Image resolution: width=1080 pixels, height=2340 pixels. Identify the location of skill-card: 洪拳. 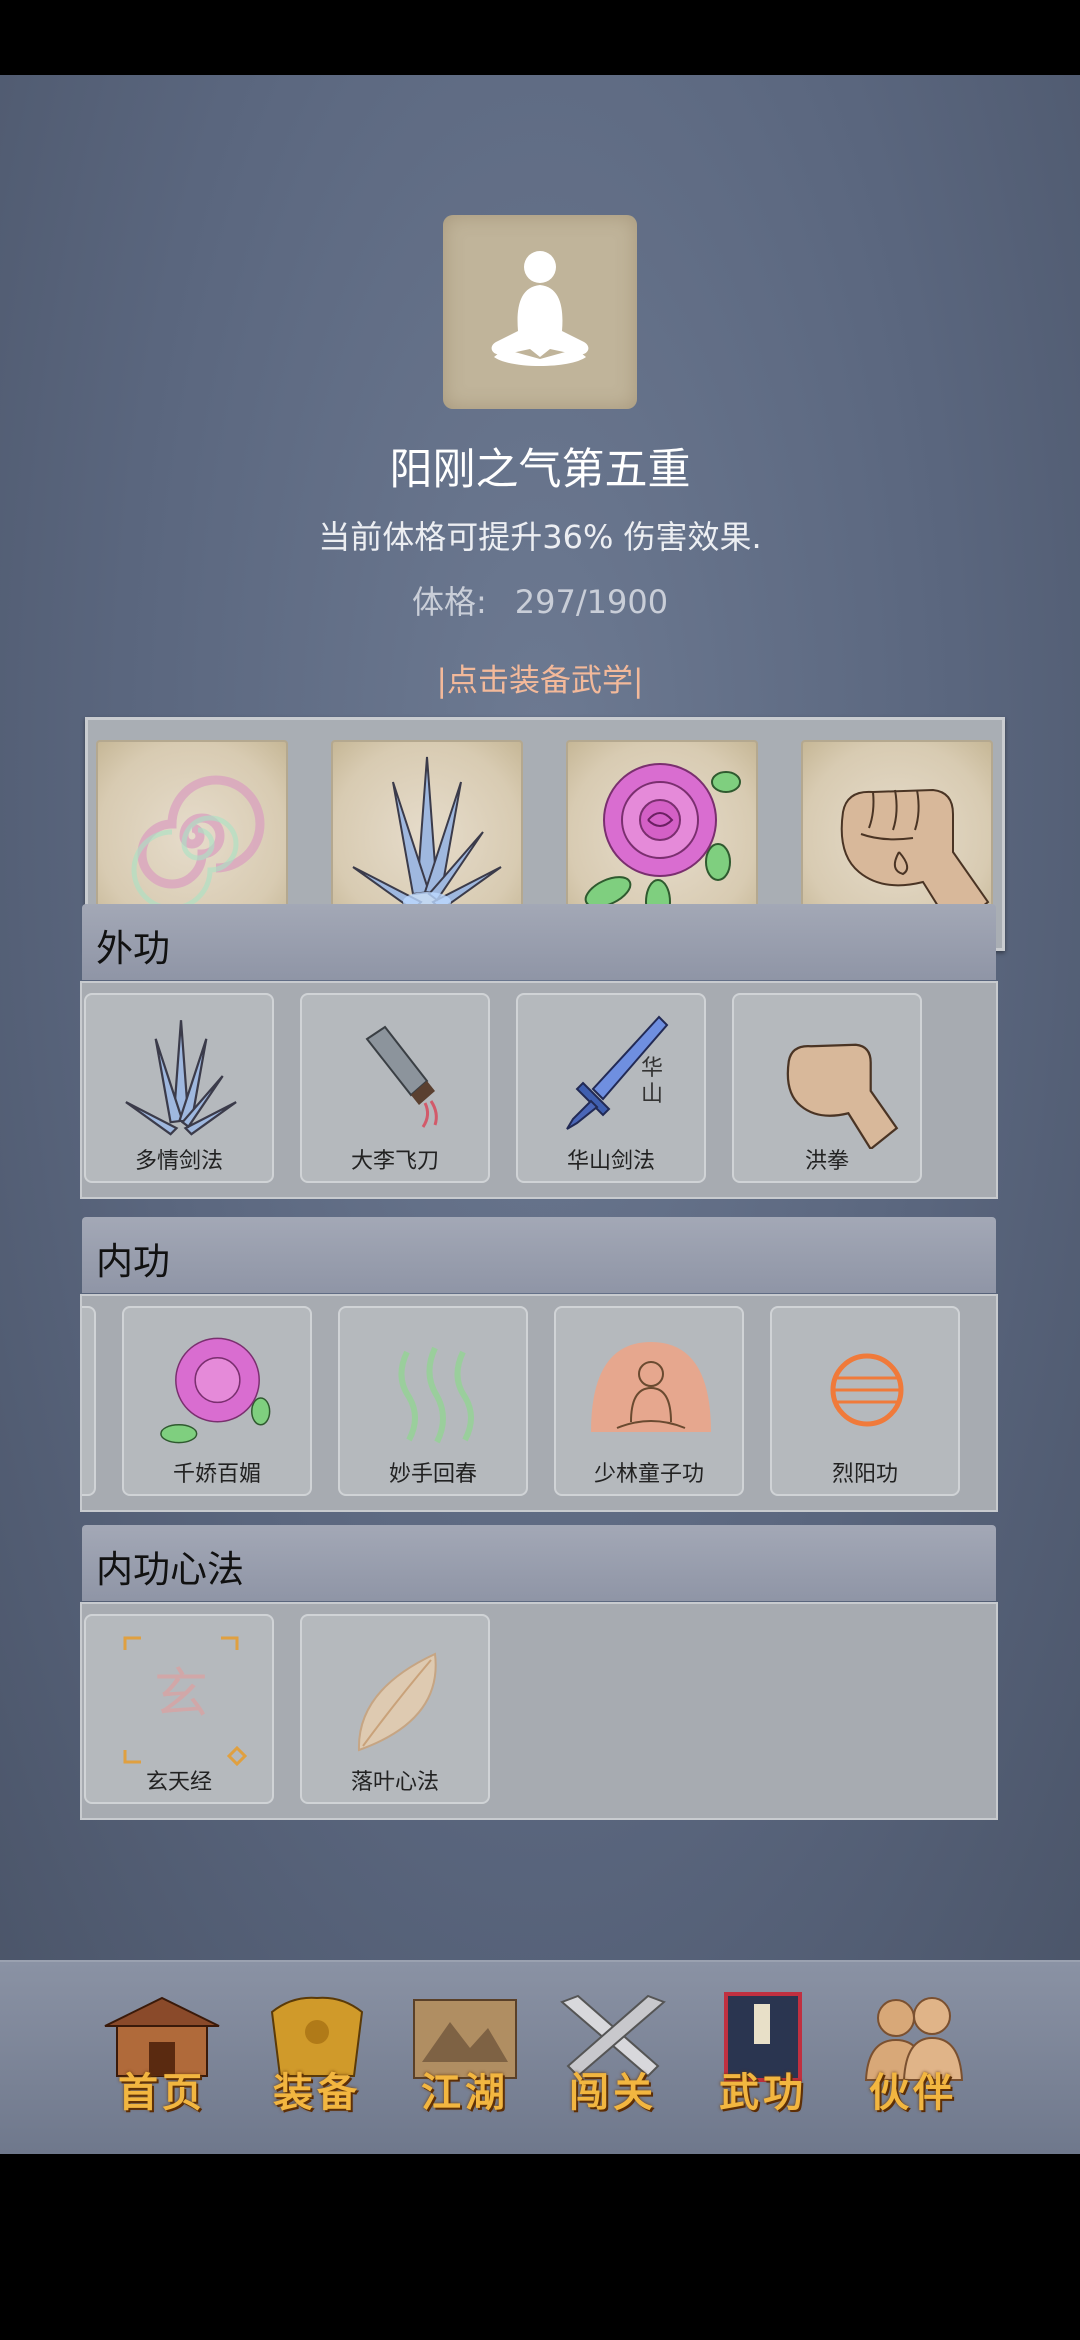
(827, 1088).